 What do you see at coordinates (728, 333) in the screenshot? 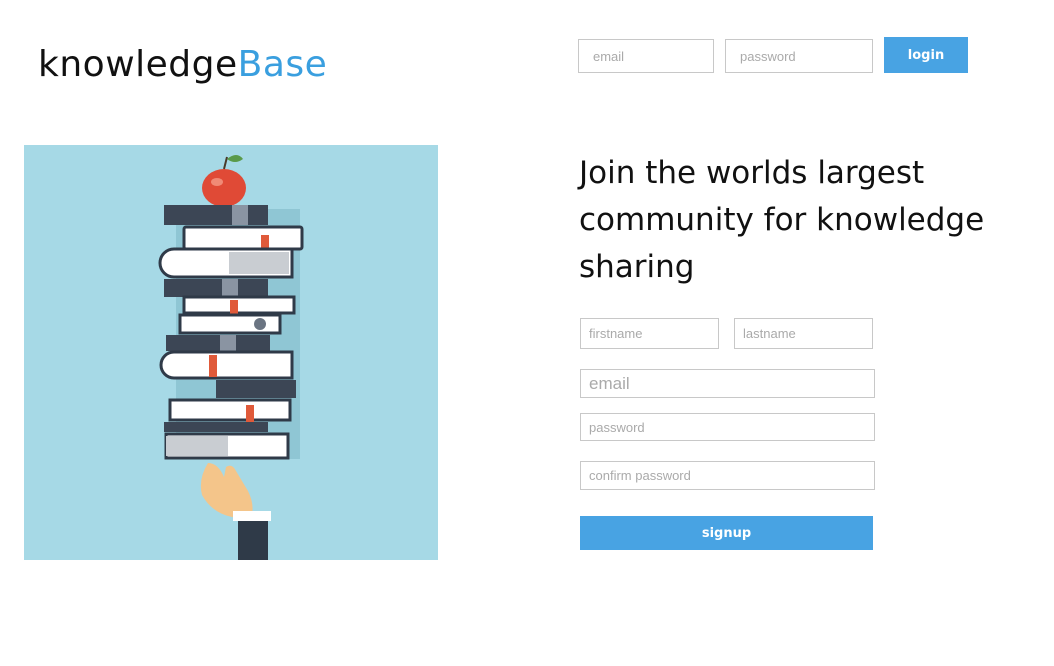
I see `name-row` at bounding box center [728, 333].